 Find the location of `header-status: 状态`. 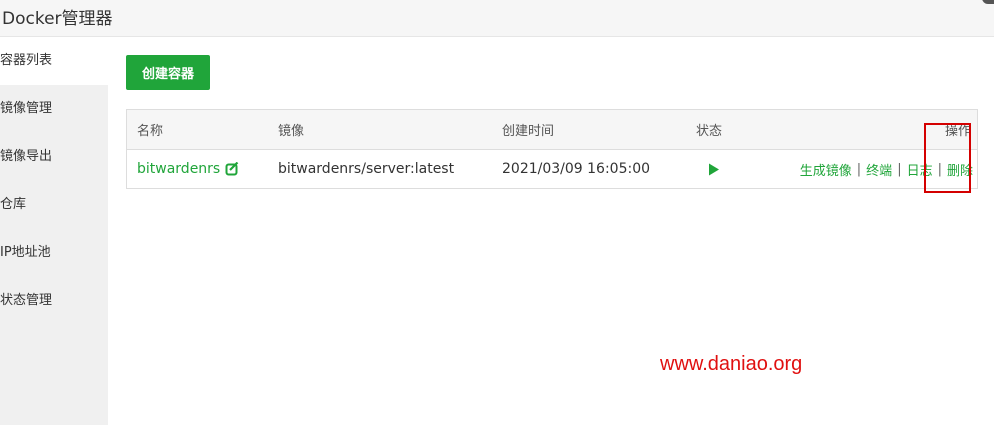

header-status: 状态 is located at coordinates (709, 131).